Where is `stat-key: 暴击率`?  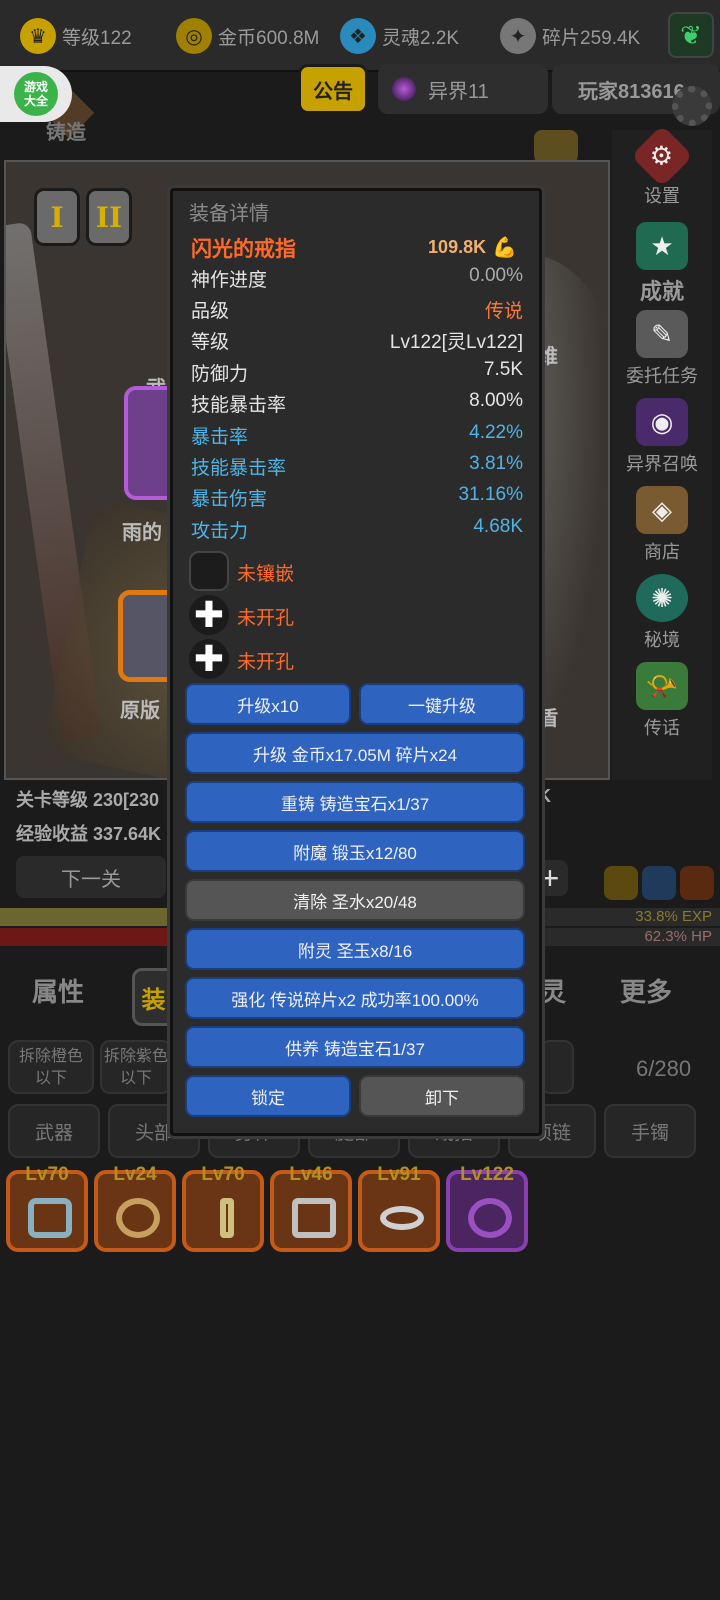
stat-key: 暴击率 is located at coordinates (220, 437).